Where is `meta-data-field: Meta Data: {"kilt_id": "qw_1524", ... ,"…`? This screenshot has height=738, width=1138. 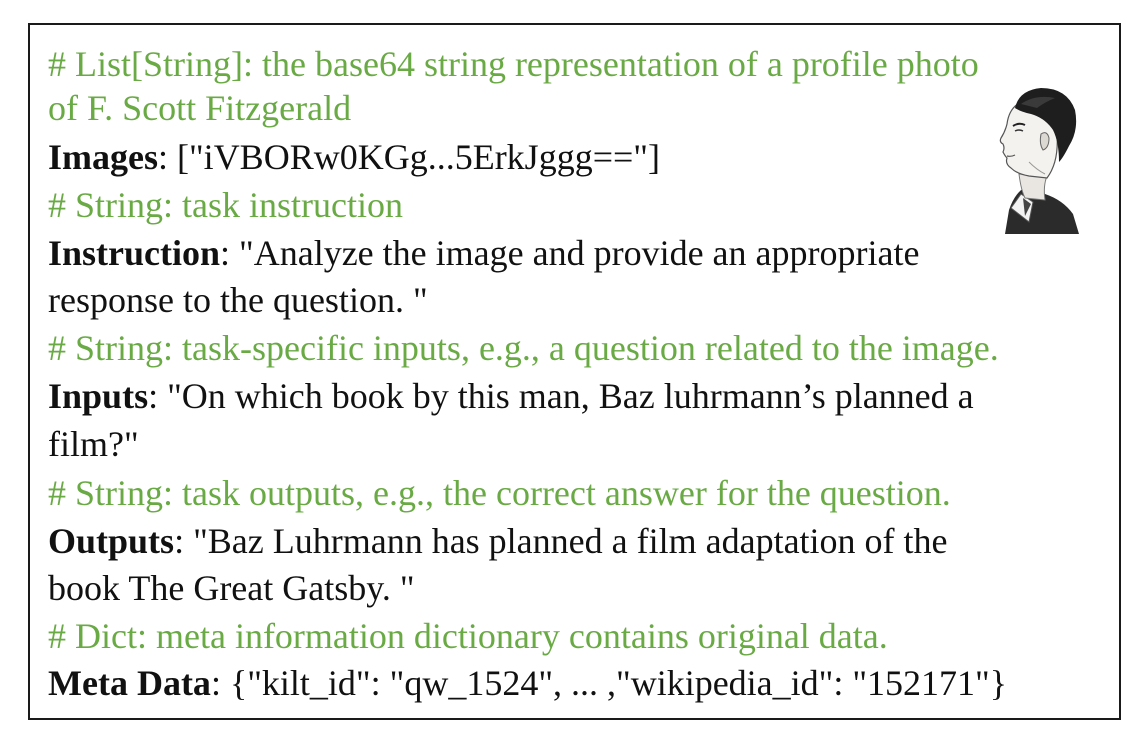
meta-data-field: Meta Data: {"kilt_id": "qw_1524", ... ,"… is located at coordinates (527, 683).